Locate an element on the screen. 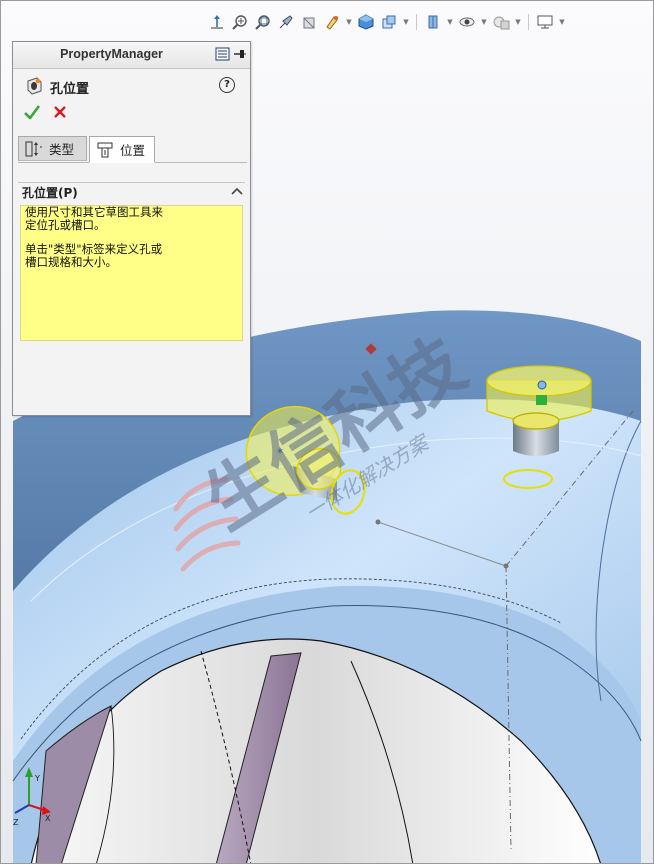  tab-type-label: 类型 is located at coordinates (62, 149).